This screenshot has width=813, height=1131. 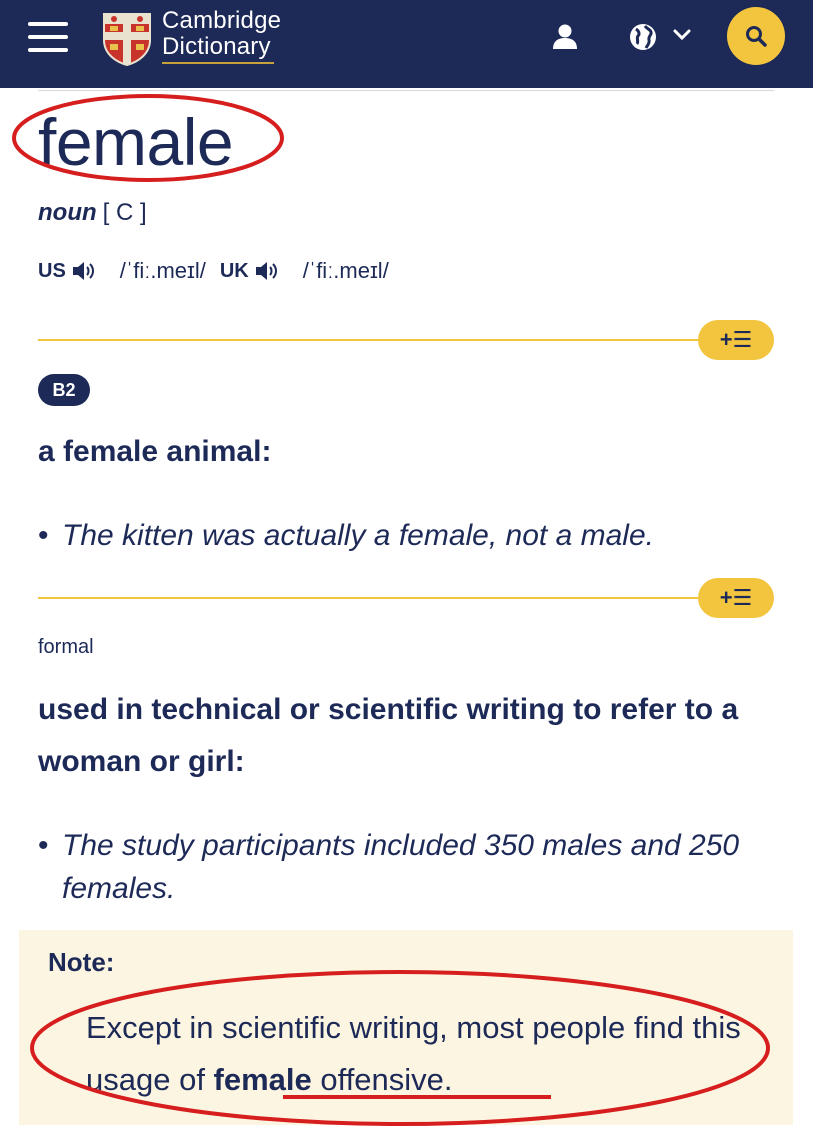 What do you see at coordinates (85, 271) in the screenshot?
I see `speaker-icon-us` at bounding box center [85, 271].